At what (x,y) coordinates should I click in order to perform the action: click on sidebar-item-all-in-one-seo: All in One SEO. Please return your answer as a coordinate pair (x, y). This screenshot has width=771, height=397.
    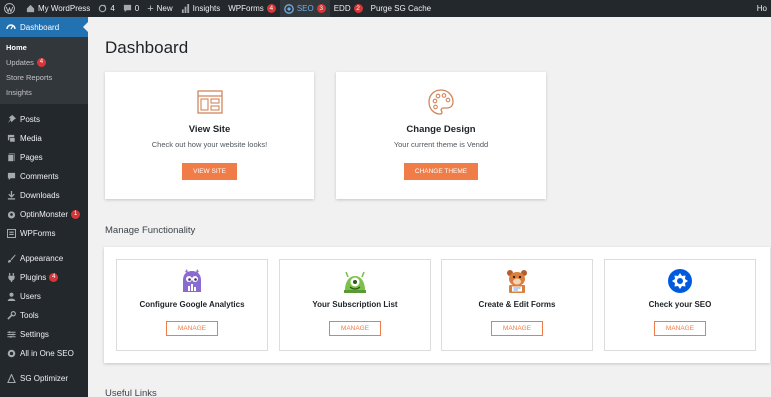
    Looking at the image, I should click on (44, 353).